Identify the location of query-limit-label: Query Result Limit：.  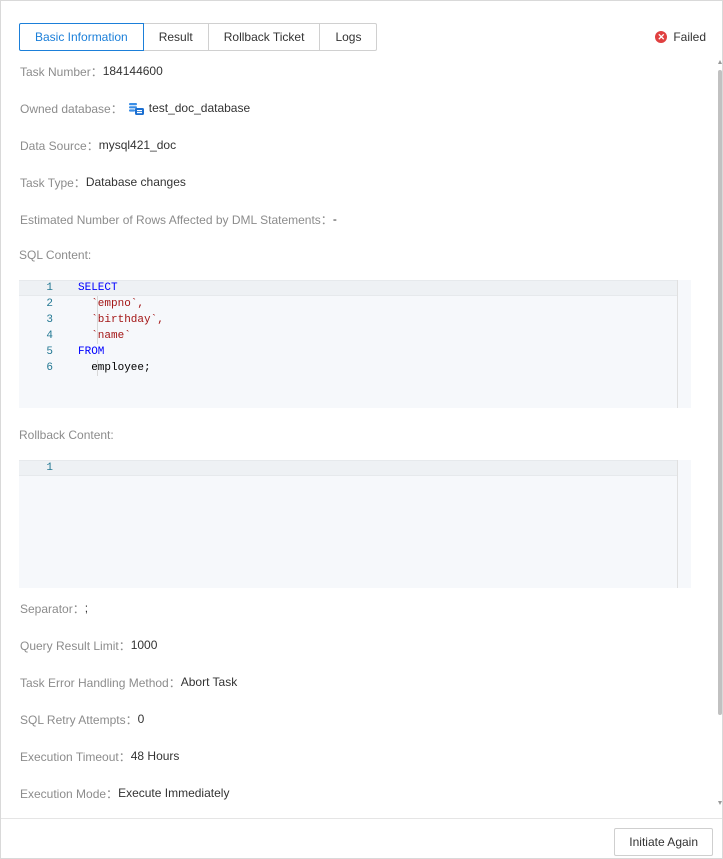
(75, 645).